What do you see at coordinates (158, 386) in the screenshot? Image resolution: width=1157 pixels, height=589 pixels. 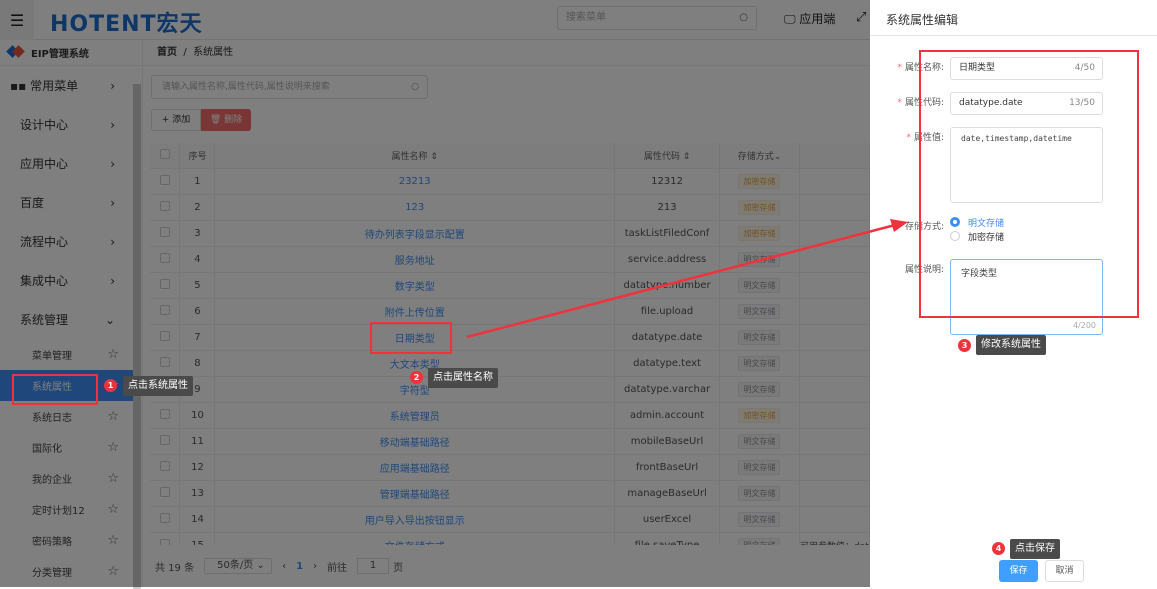 I see `annotation-tip: 点击系统属性` at bounding box center [158, 386].